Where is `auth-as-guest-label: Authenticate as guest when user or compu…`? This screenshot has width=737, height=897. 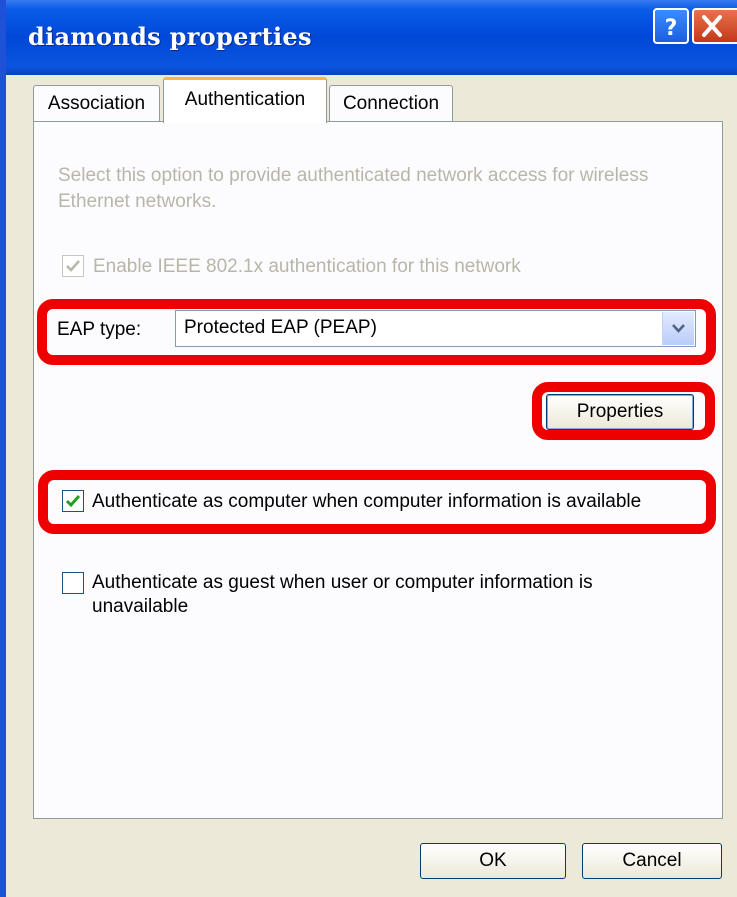 auth-as-guest-label: Authenticate as guest when user or compu… is located at coordinates (342, 594).